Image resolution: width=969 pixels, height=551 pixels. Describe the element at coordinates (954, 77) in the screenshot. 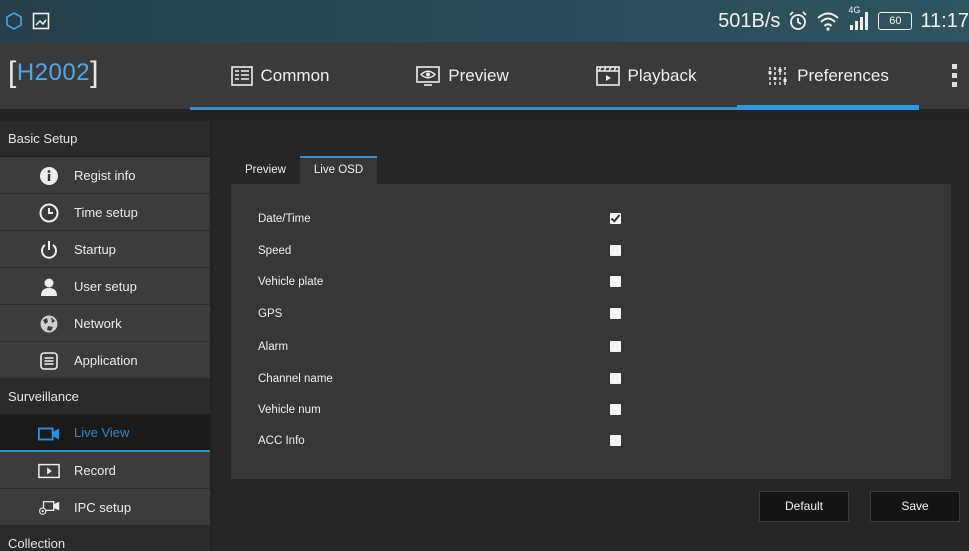

I see `overflow-menu-icon` at that location.